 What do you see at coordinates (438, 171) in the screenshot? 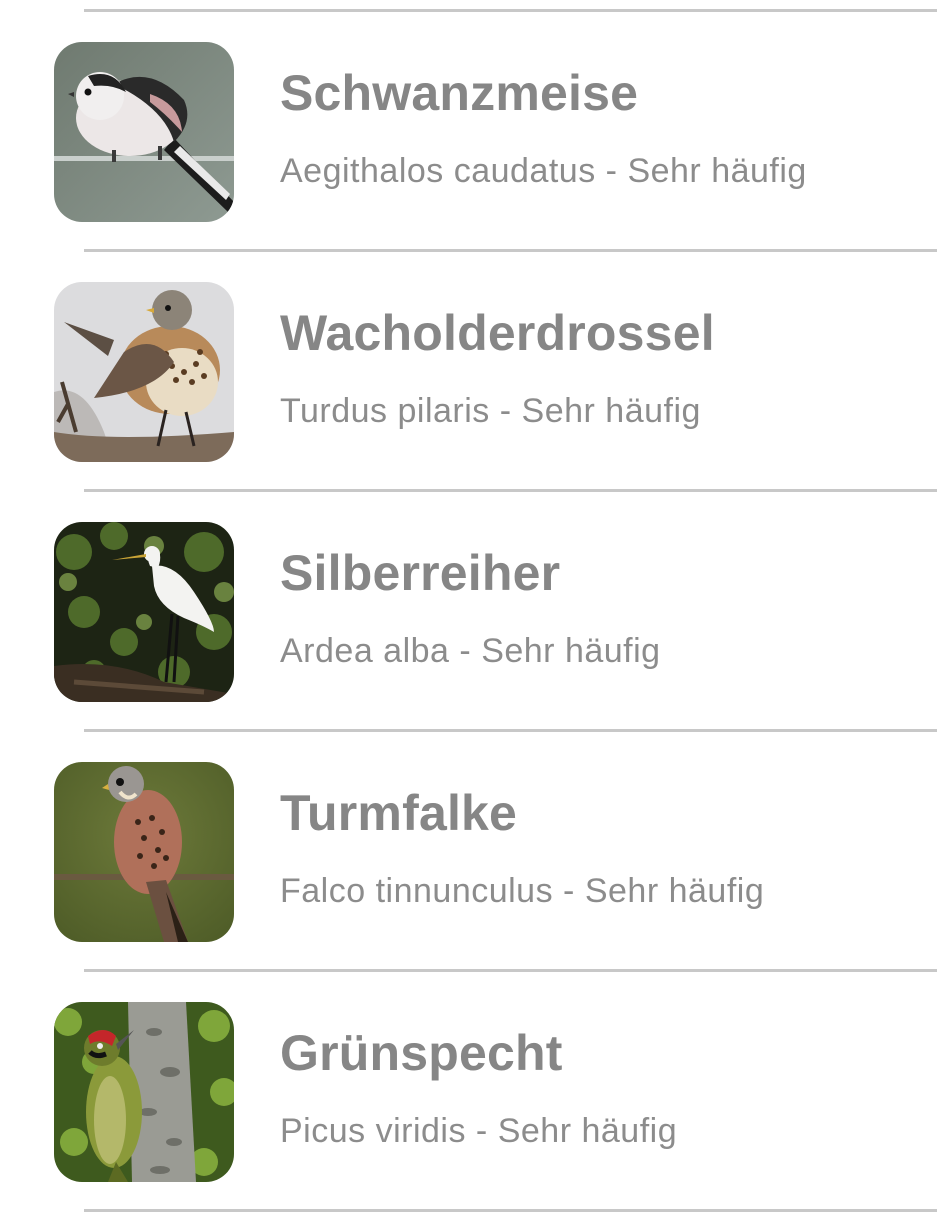
I see `bird-latin-name: Aegithalos caudatus` at bounding box center [438, 171].